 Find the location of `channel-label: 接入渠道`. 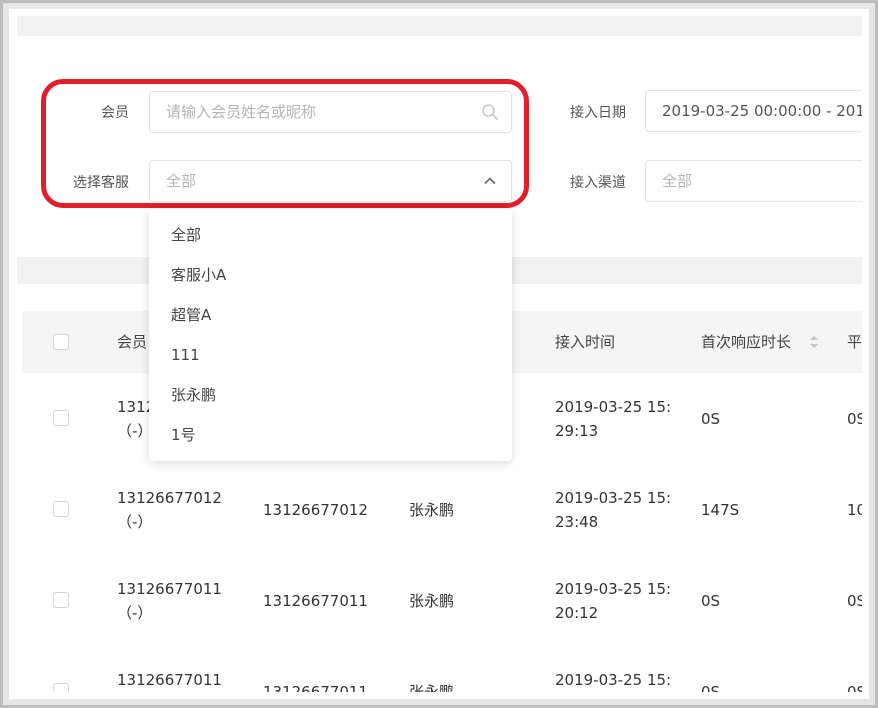

channel-label: 接入渠道 is located at coordinates (598, 183).